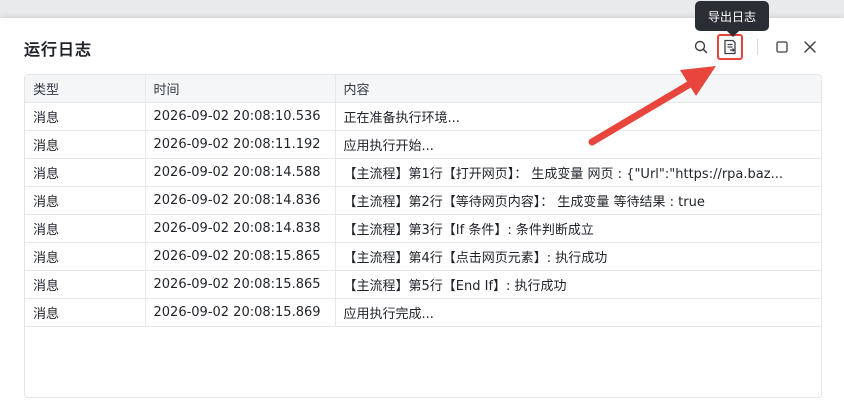  Describe the element at coordinates (578, 89) in the screenshot. I see `column-header-content: 内容` at that location.